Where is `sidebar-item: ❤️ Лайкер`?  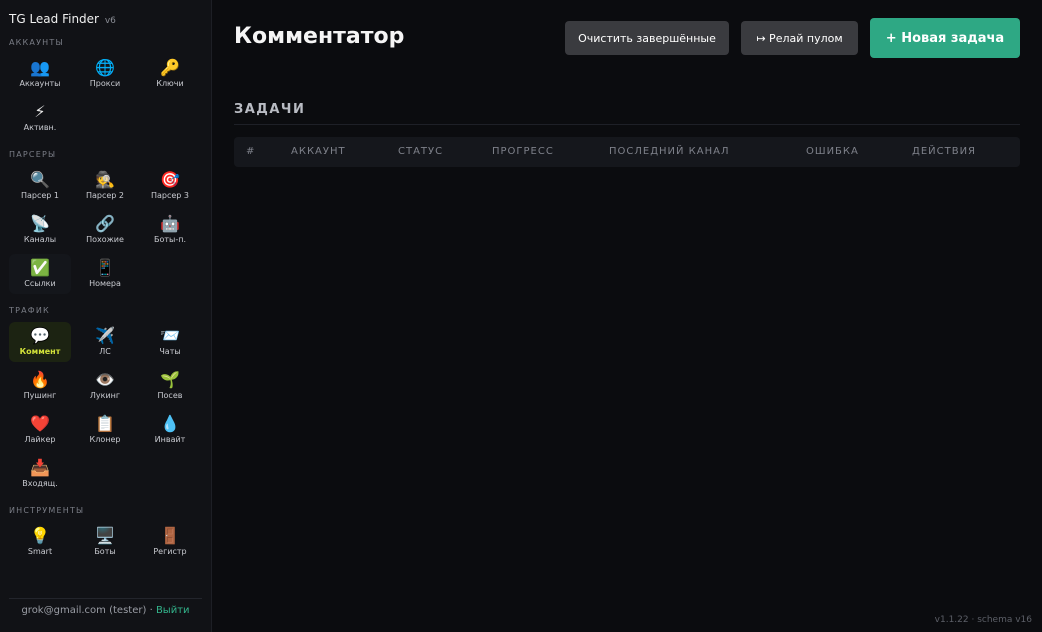
sidebar-item: ❤️ Лайкер is located at coordinates (40, 430).